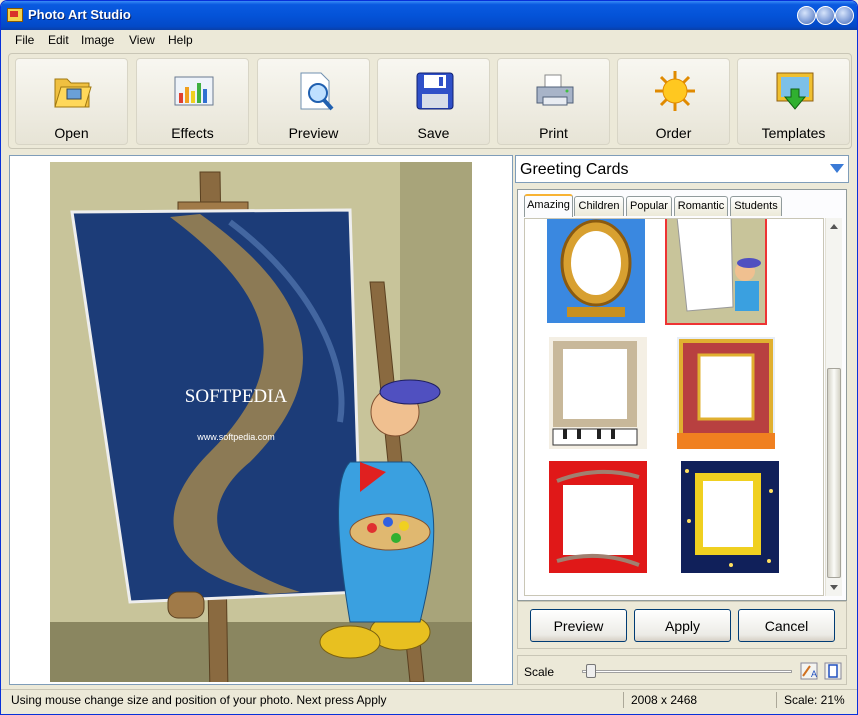 The image size is (858, 715). Describe the element at coordinates (682, 169) in the screenshot. I see `category-dropdown: Greeting Cards` at that location.